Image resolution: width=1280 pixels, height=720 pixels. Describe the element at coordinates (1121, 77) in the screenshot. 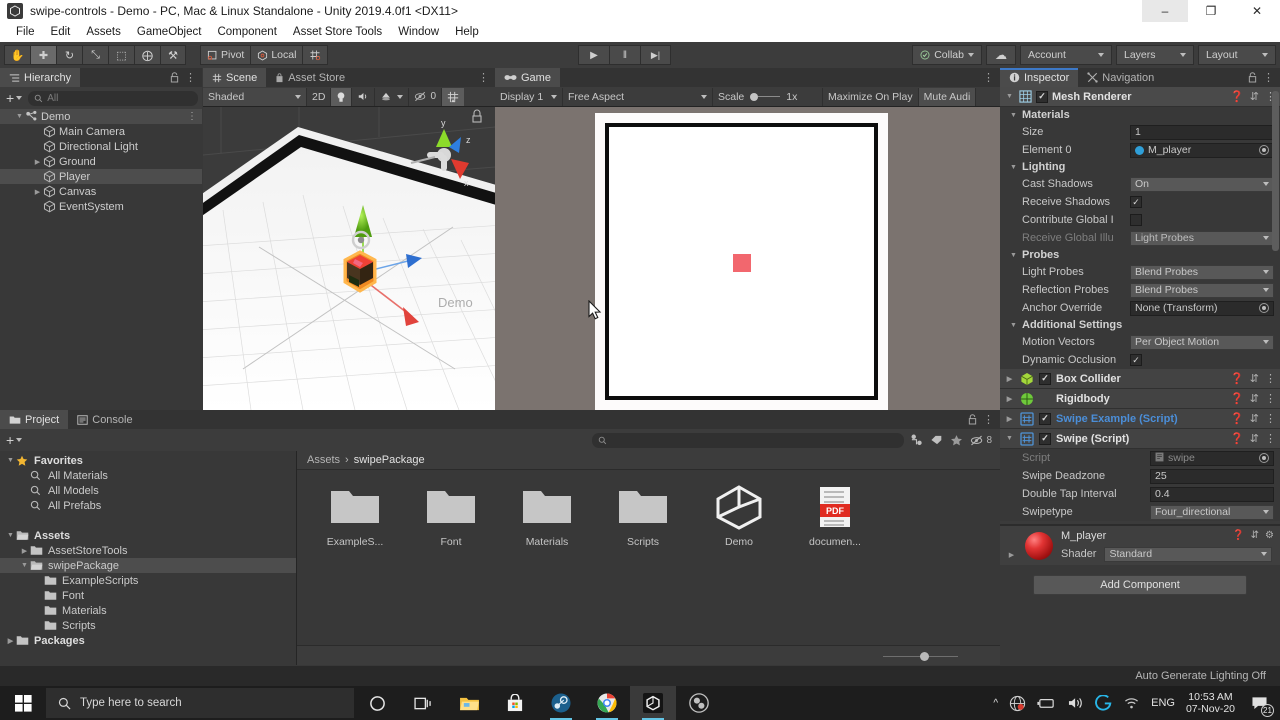

I see `tab-navigation: Navigation` at that location.